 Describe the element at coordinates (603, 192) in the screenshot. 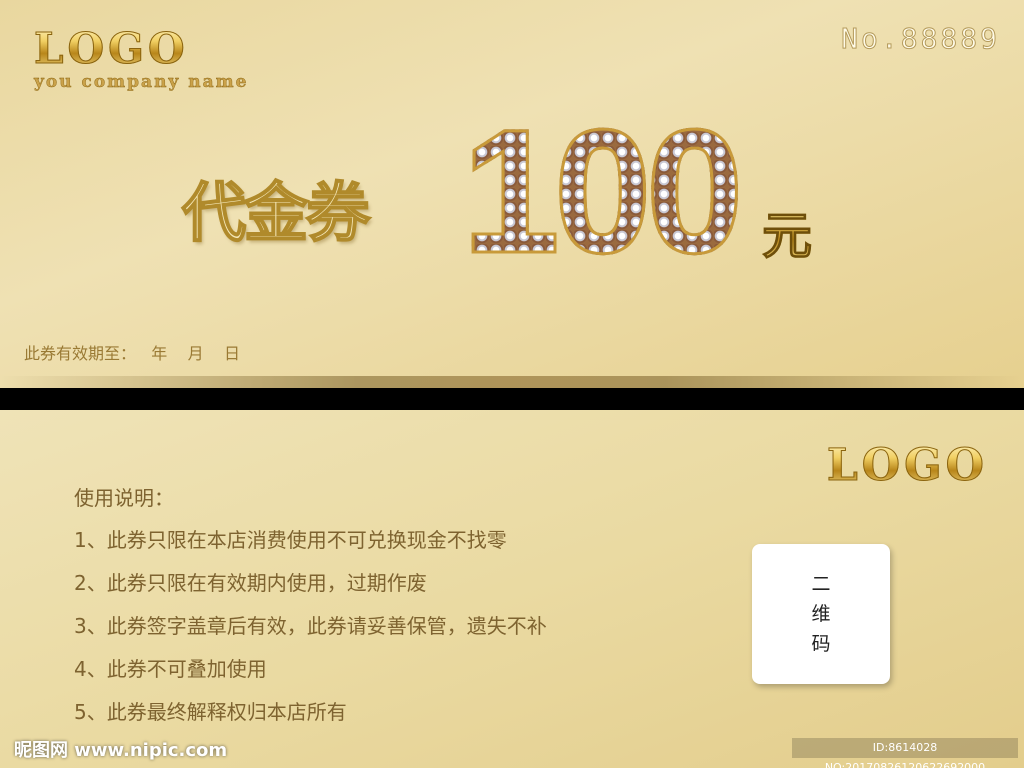

I see `voucher-amount: 100` at that location.